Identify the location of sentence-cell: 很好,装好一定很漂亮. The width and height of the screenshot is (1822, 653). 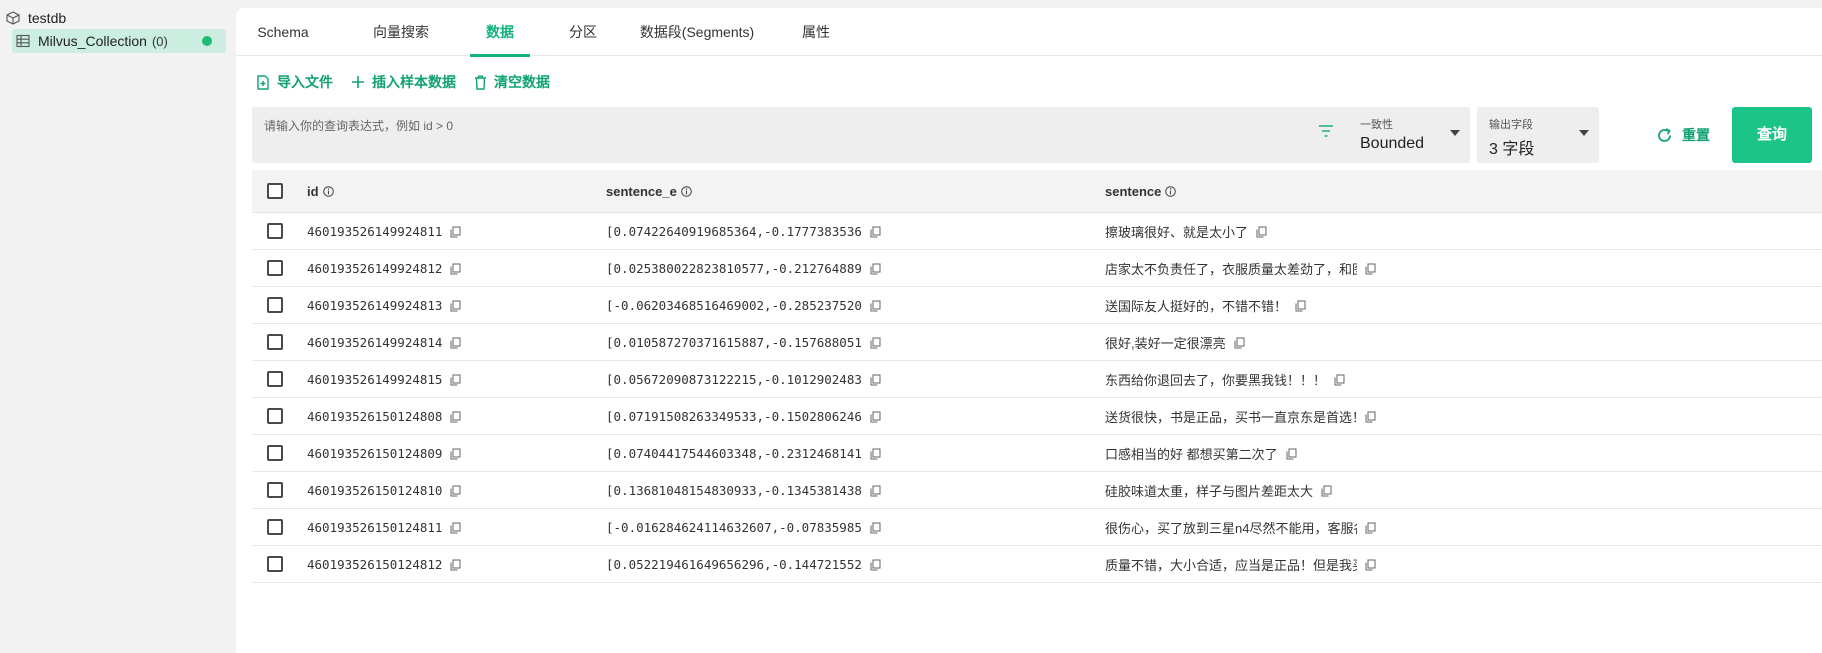
(1175, 342).